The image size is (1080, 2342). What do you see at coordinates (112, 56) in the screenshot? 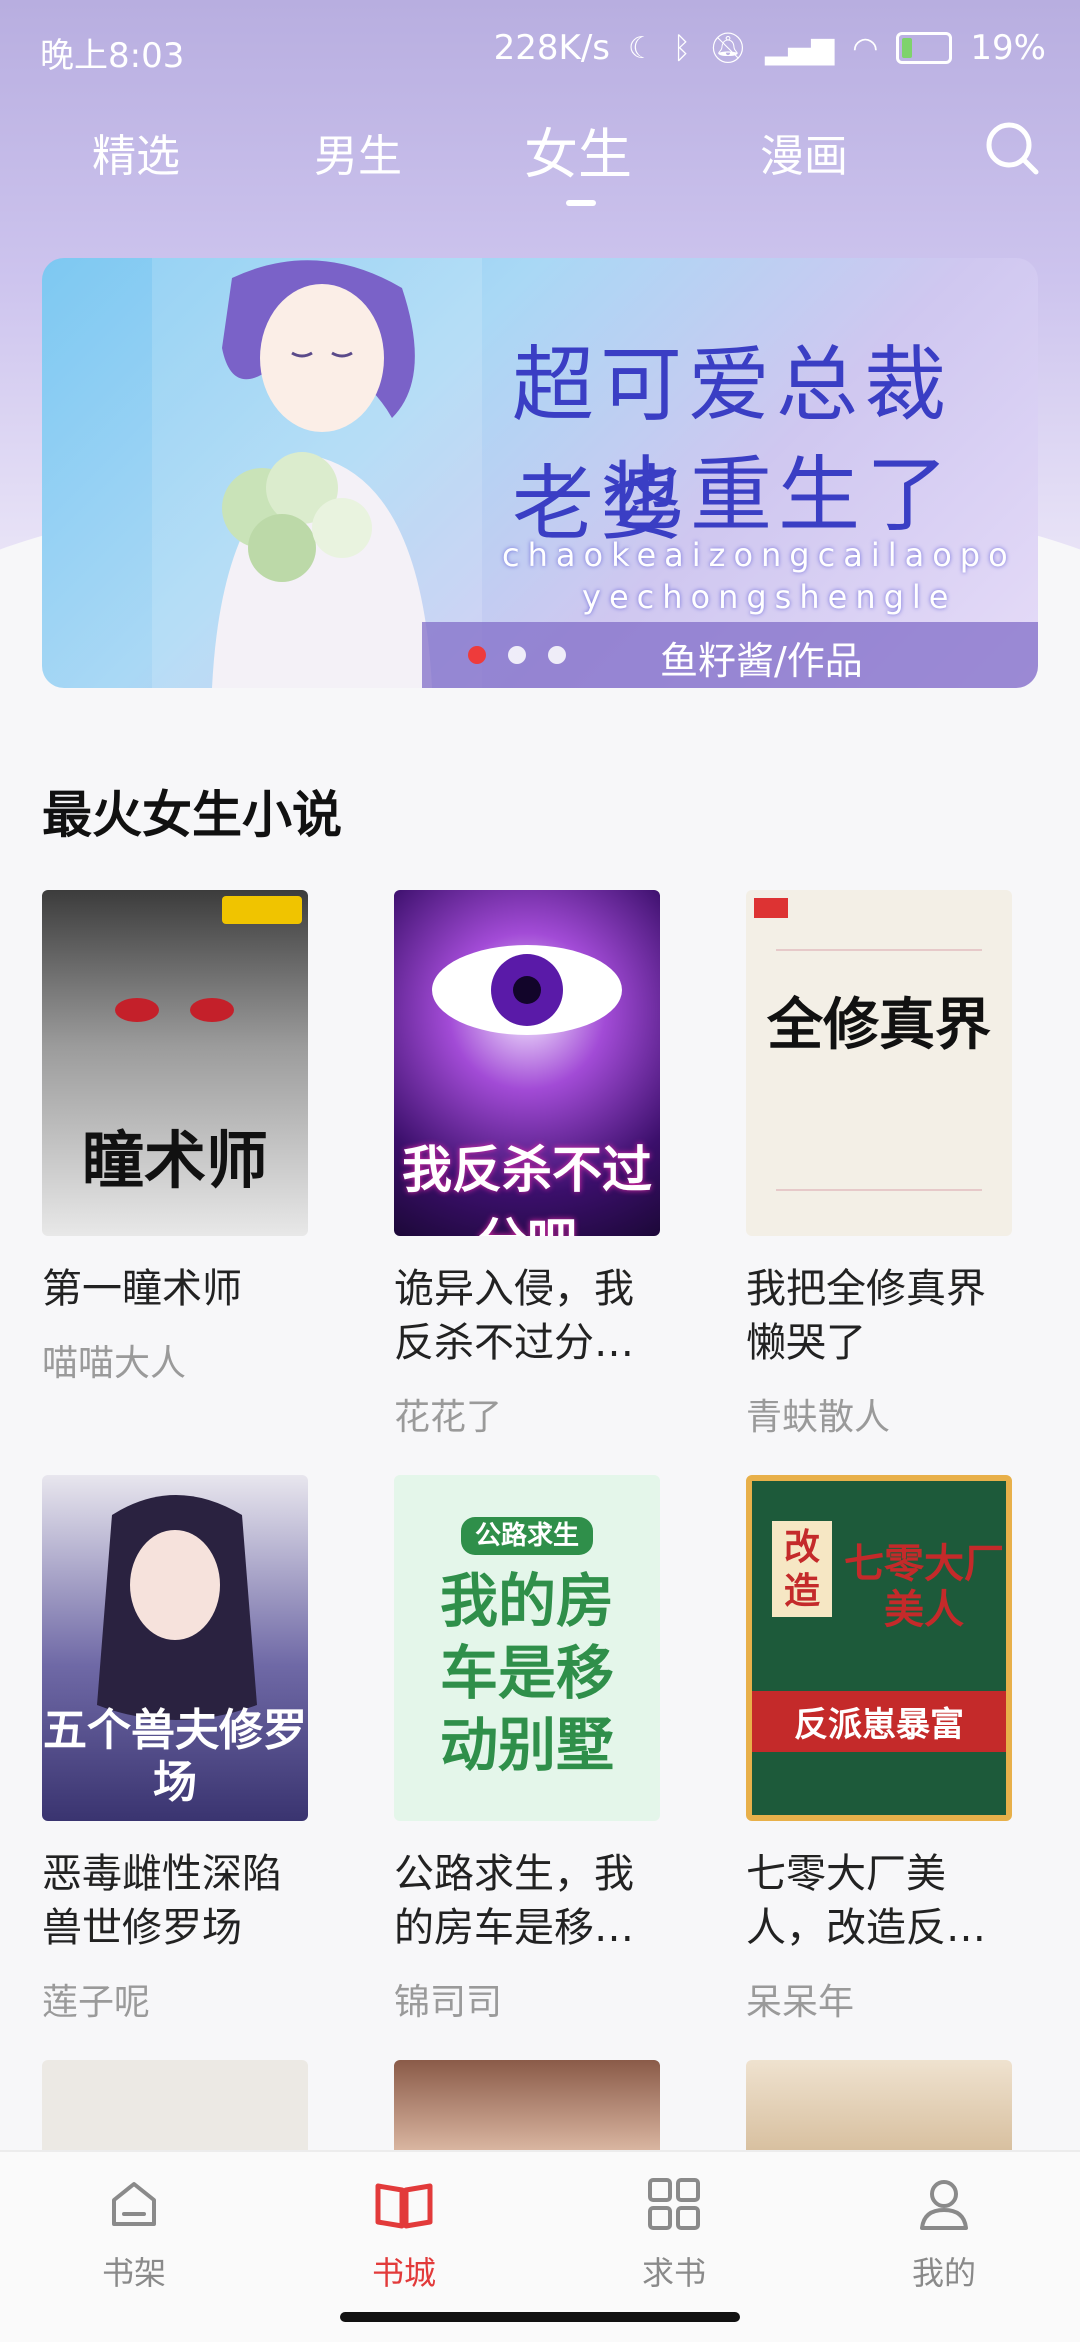
I see `status-time: 晚上8:03` at bounding box center [112, 56].